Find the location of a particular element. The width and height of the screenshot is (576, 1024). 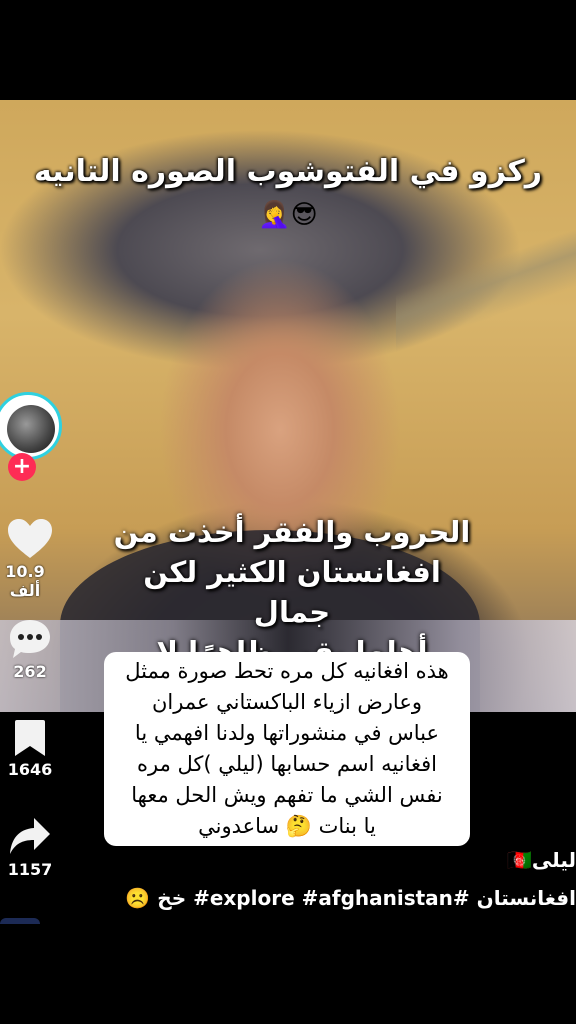

sound-disc is located at coordinates (20, 921).